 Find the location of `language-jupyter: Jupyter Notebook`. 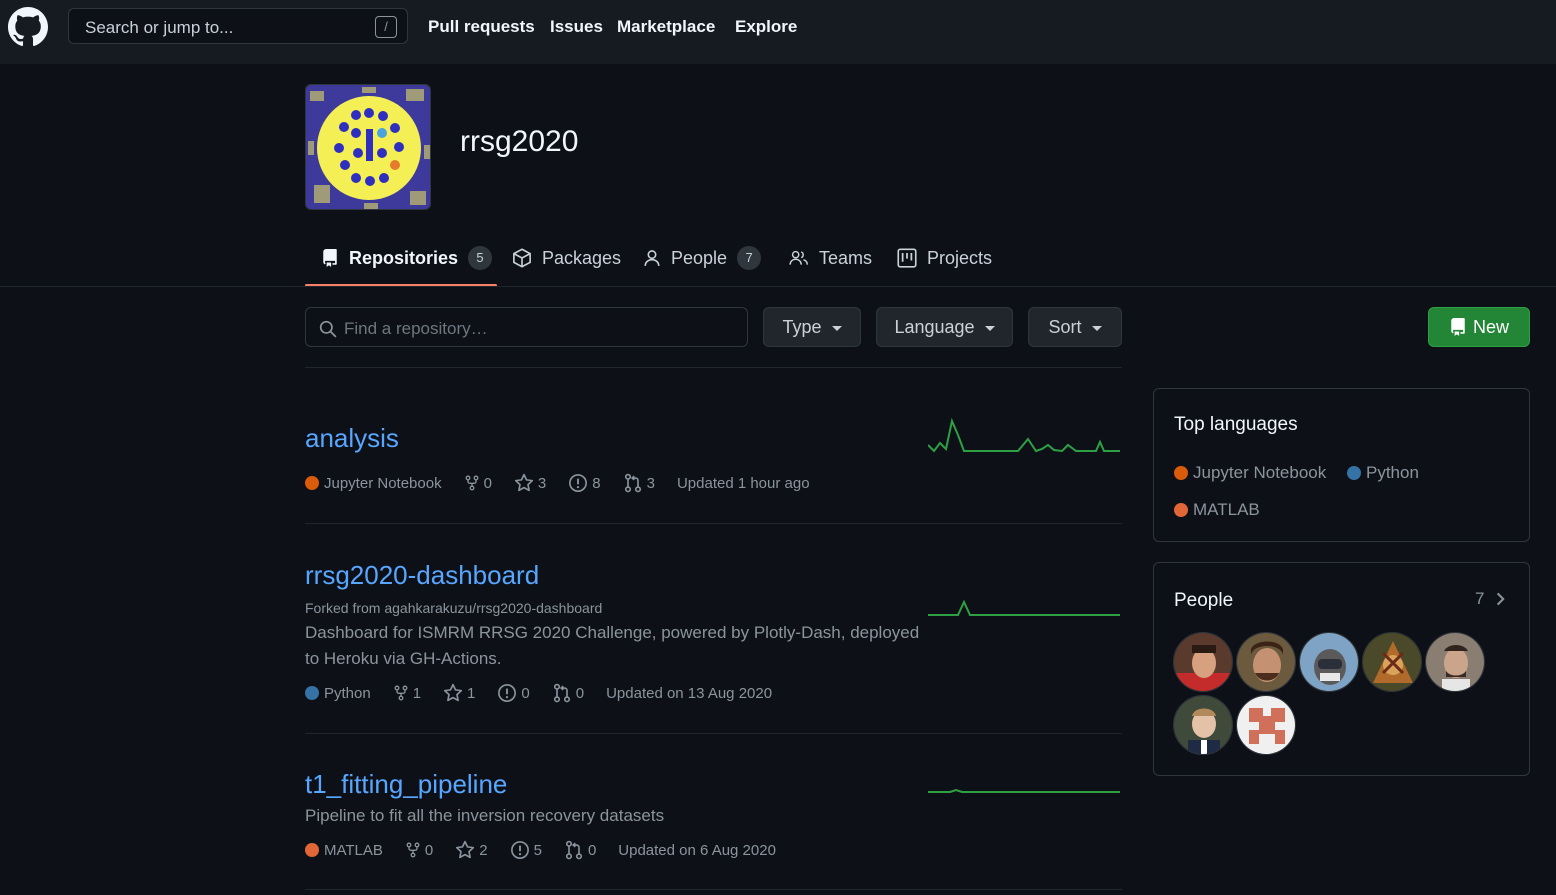

language-jupyter: Jupyter Notebook is located at coordinates (1250, 473).